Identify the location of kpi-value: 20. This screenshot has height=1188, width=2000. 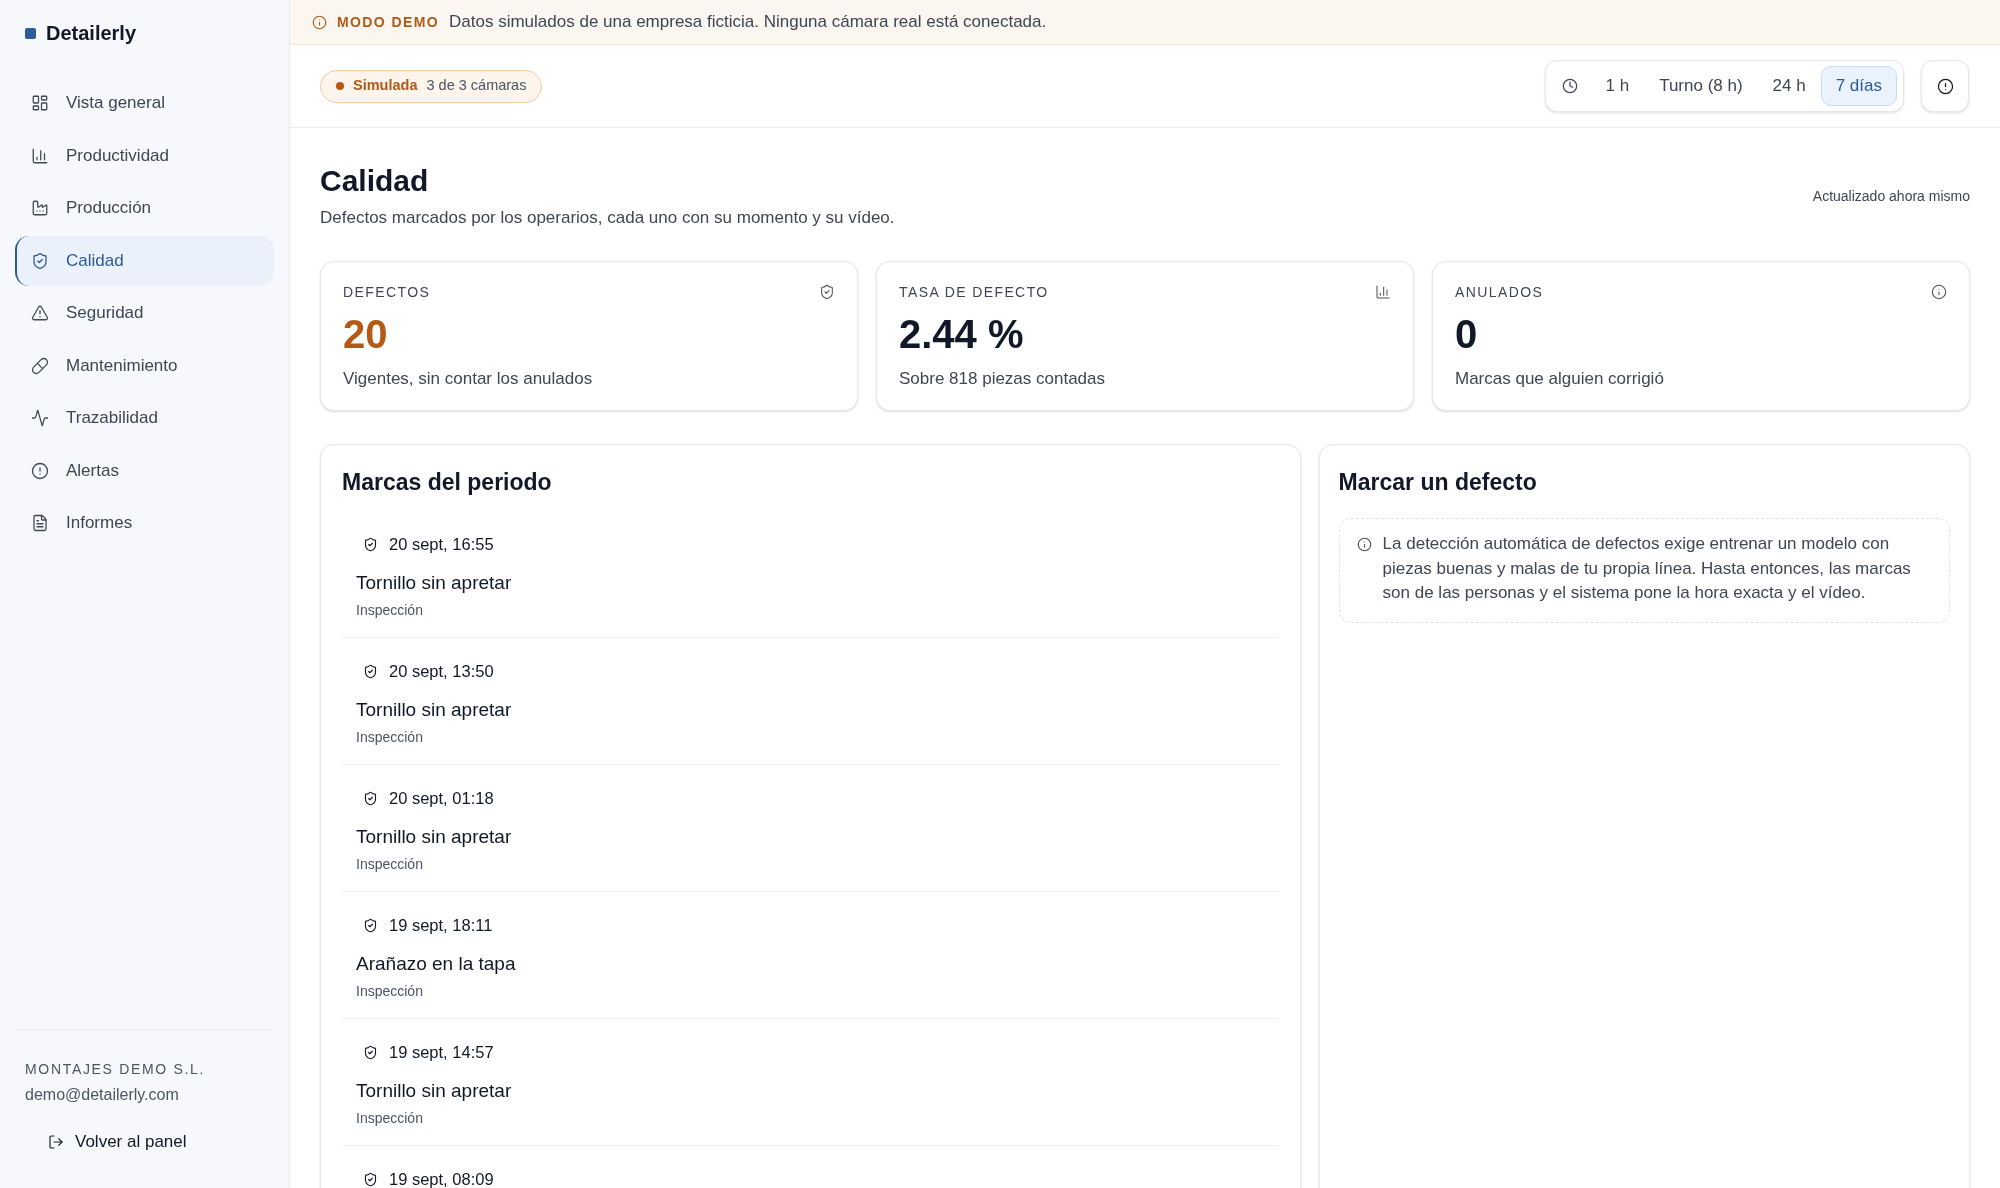
(365, 334).